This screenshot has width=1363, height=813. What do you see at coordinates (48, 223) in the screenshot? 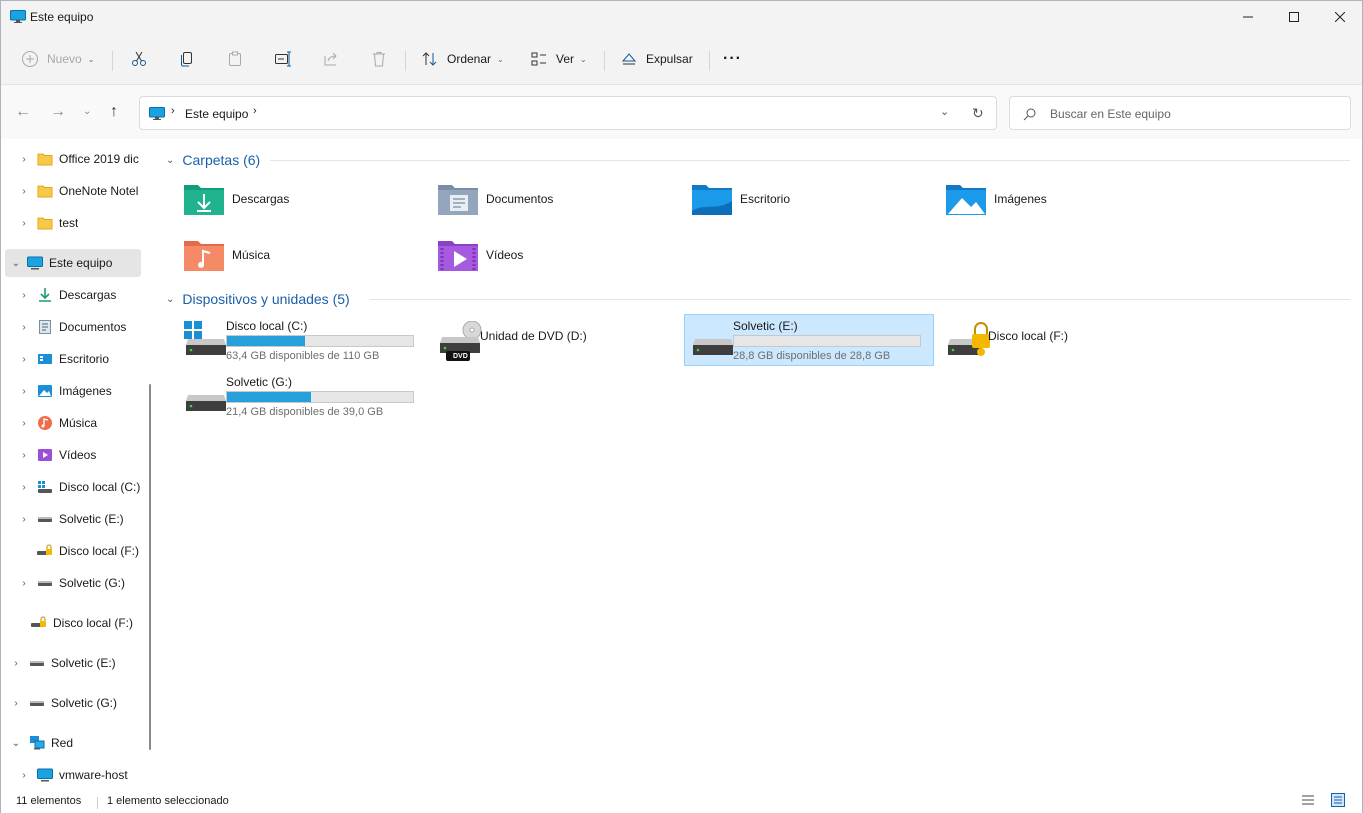
I see `sidebar-item-test: › test` at bounding box center [48, 223].